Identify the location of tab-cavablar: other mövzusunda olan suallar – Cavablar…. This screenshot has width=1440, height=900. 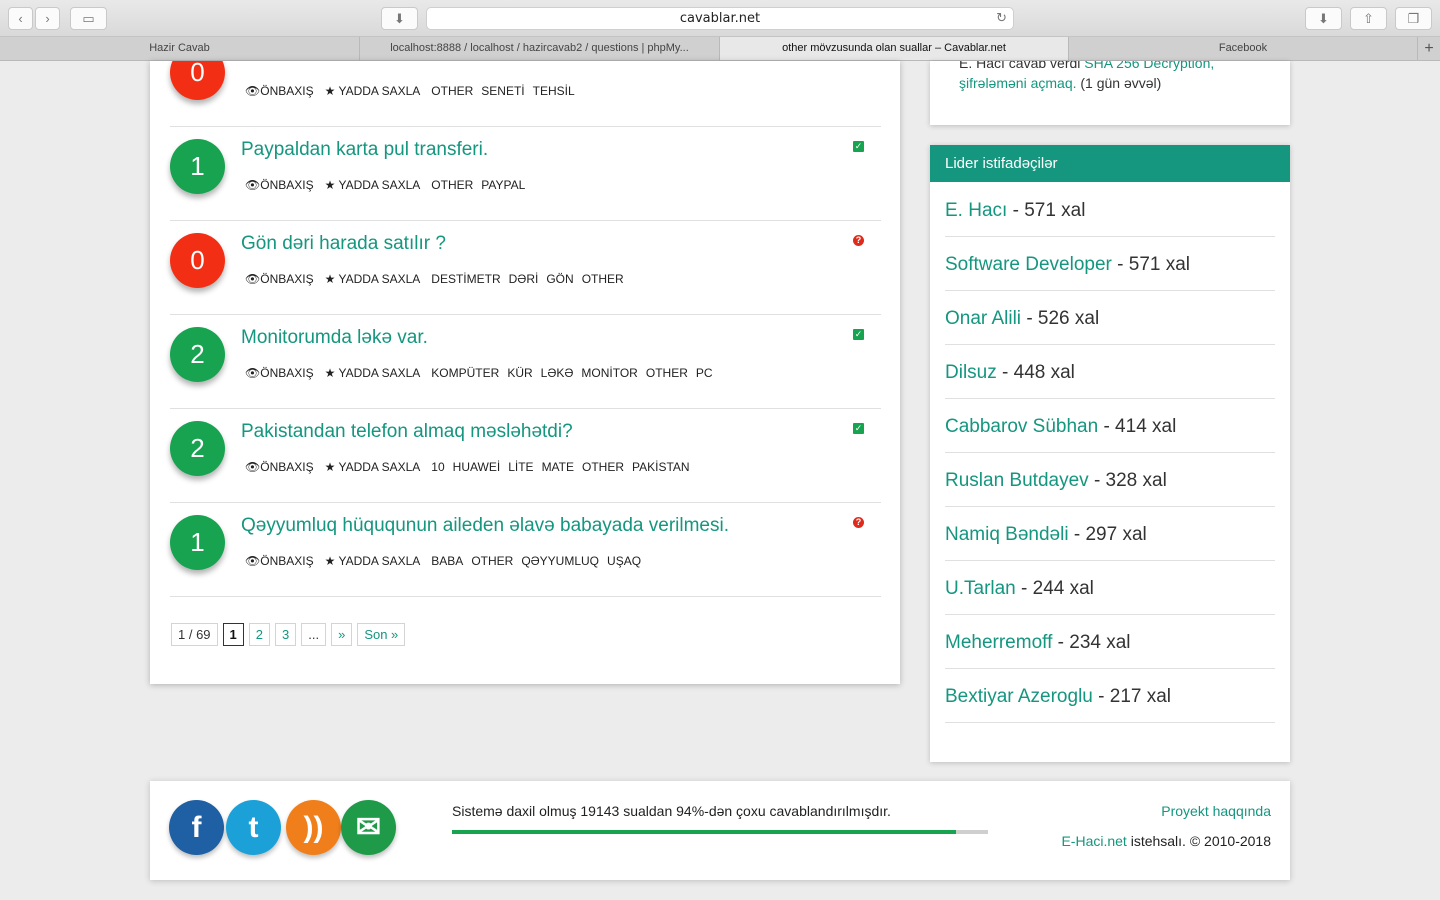
(894, 48).